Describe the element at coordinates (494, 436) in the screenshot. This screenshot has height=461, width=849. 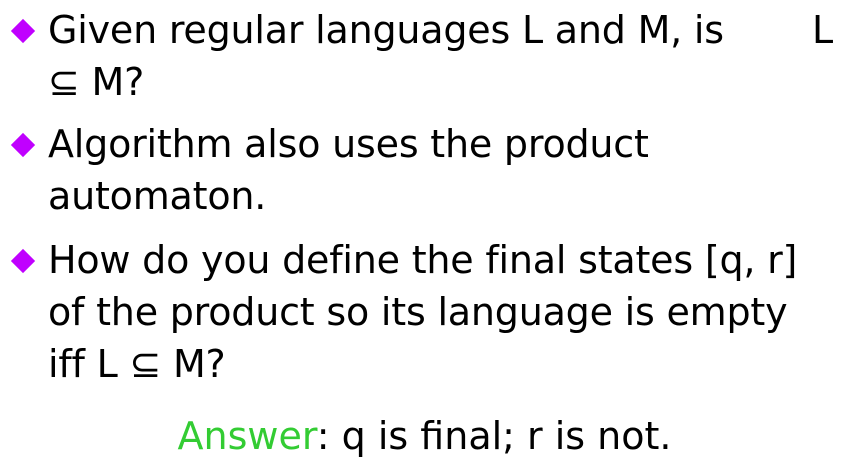
I see `answer-text: : q is final; r is not.` at that location.